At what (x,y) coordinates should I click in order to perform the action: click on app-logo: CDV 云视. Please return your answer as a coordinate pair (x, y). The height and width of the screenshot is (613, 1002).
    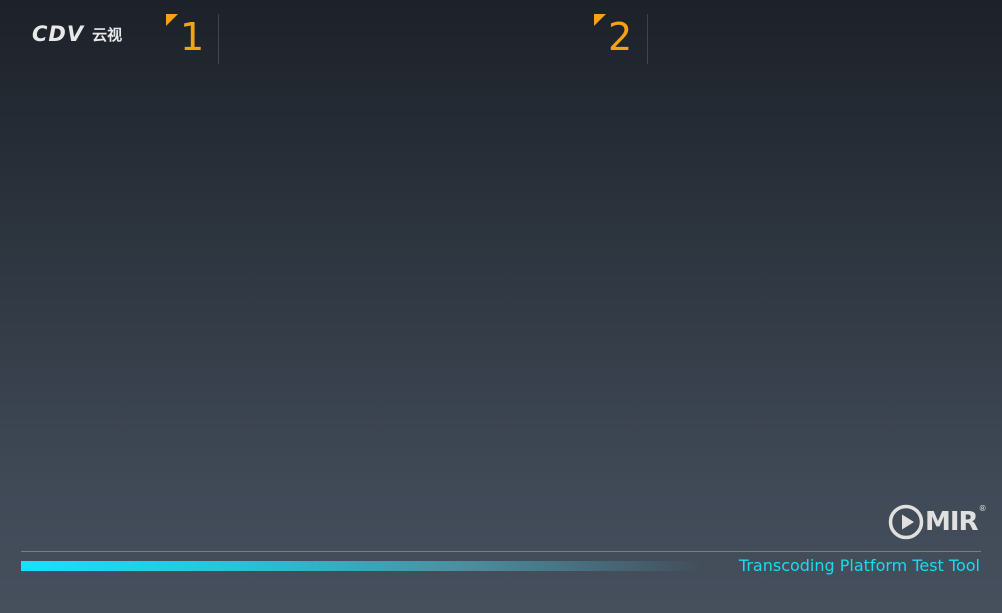
    Looking at the image, I should click on (77, 34).